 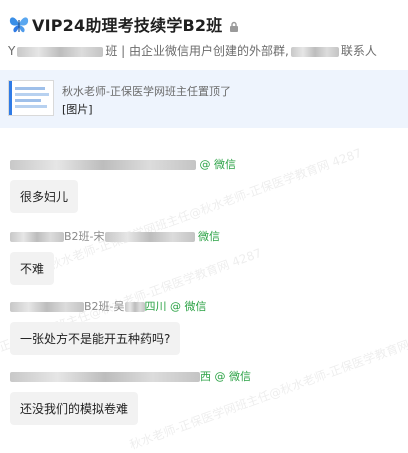 I want to click on message-sender: B2班-宋 微信, so click(x=115, y=237).